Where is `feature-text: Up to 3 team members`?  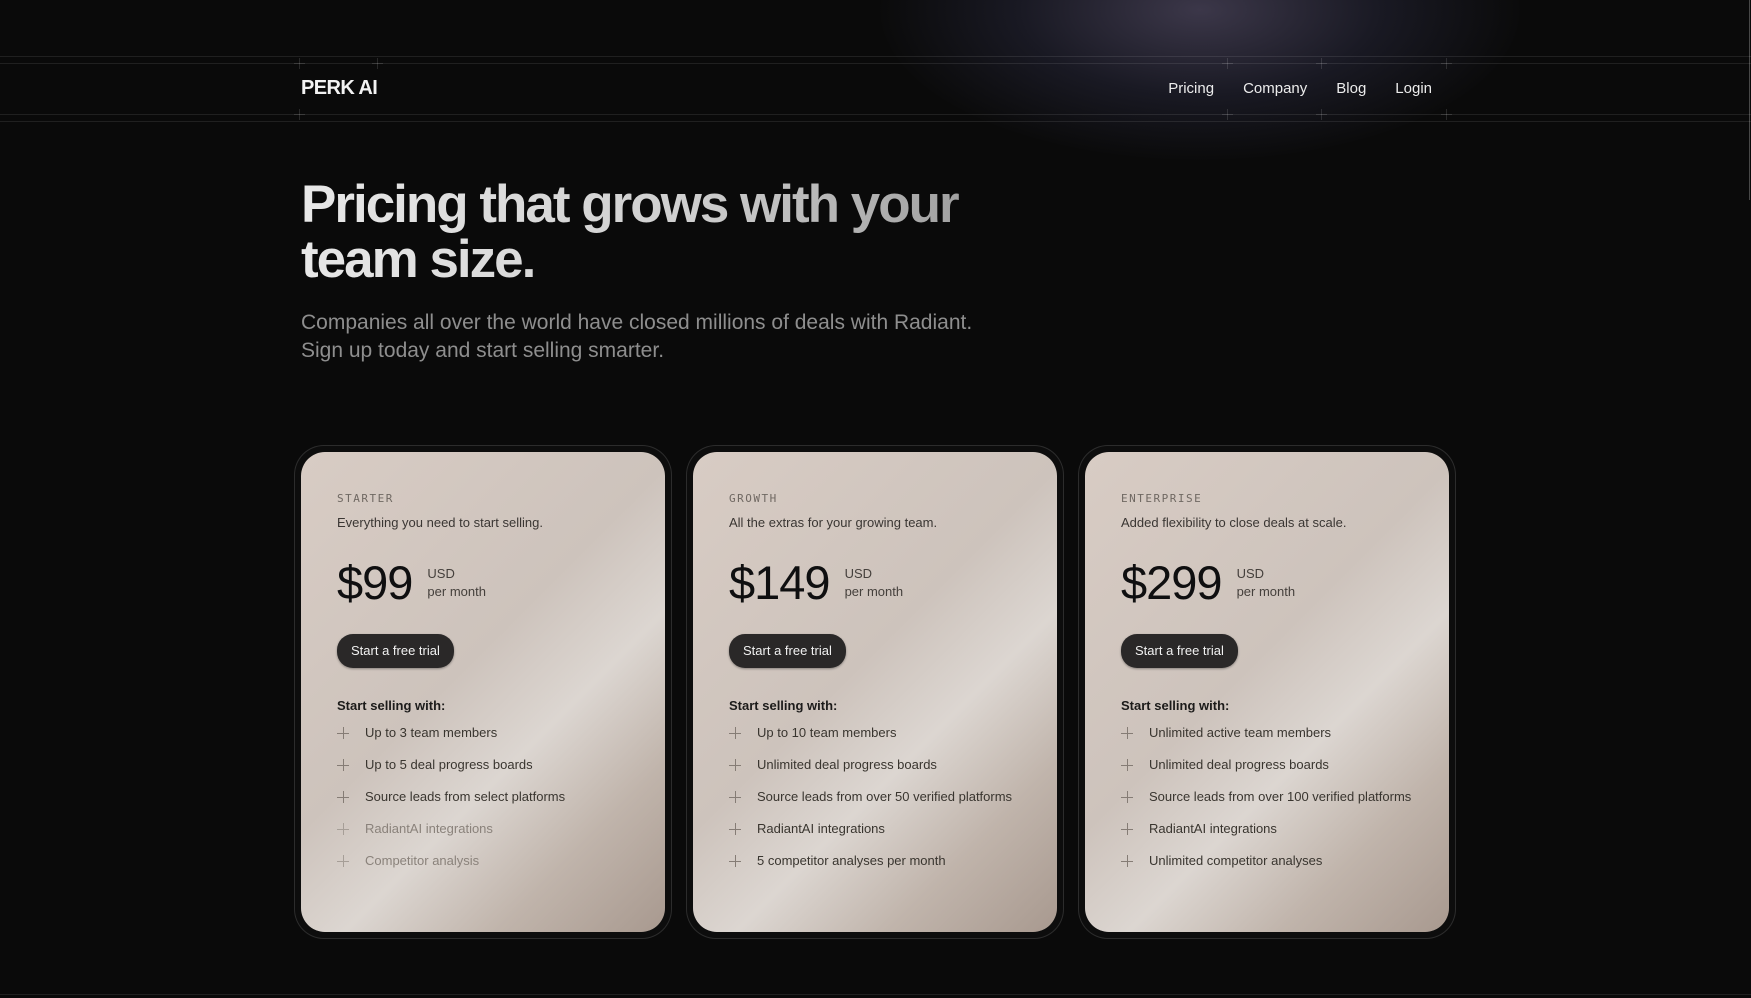
feature-text: Up to 3 team members is located at coordinates (431, 732).